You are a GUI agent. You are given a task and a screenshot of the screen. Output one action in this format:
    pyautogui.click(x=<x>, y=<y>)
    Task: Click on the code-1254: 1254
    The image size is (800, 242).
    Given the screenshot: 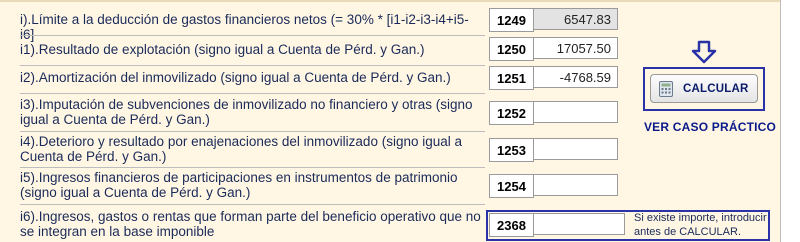 What is the action you would take?
    pyautogui.click(x=511, y=186)
    